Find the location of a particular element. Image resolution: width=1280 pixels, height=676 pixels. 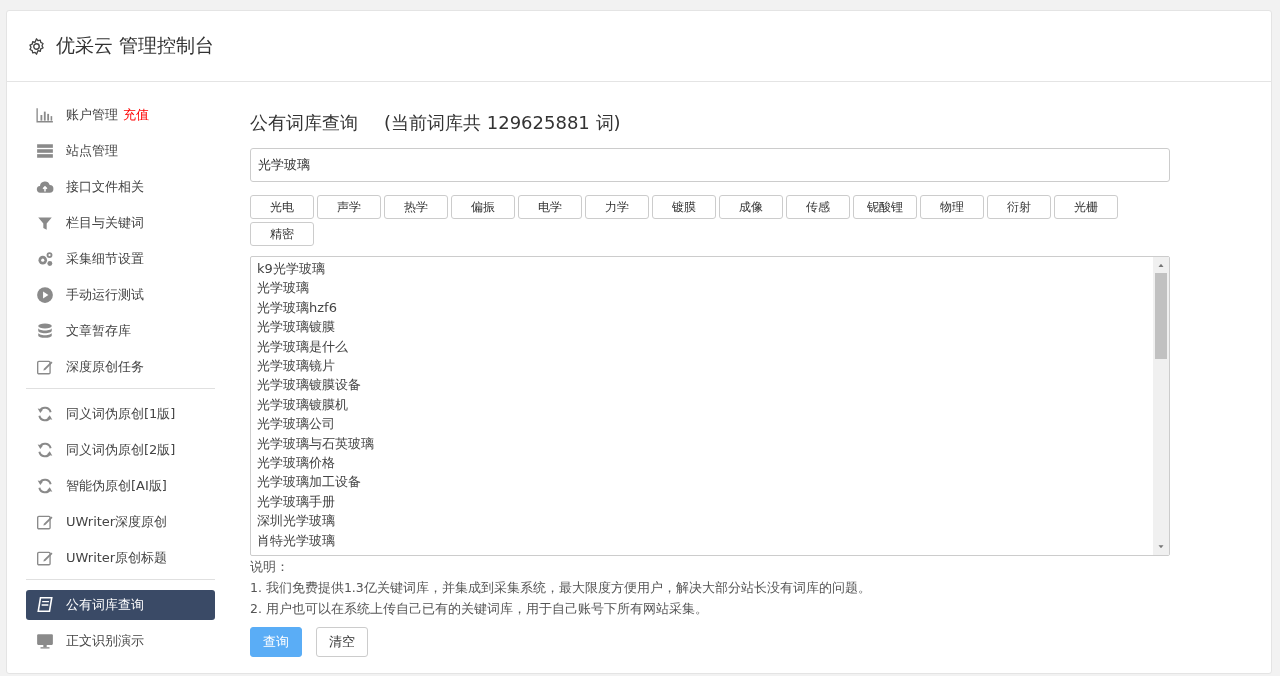

sidebar-item: 同义词伪原创[2版] is located at coordinates (120, 450).